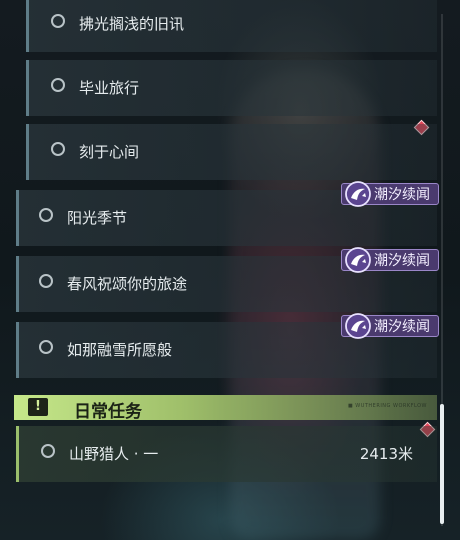  Describe the element at coordinates (231, 152) in the screenshot. I see `quest-item: 刻于心间` at that location.